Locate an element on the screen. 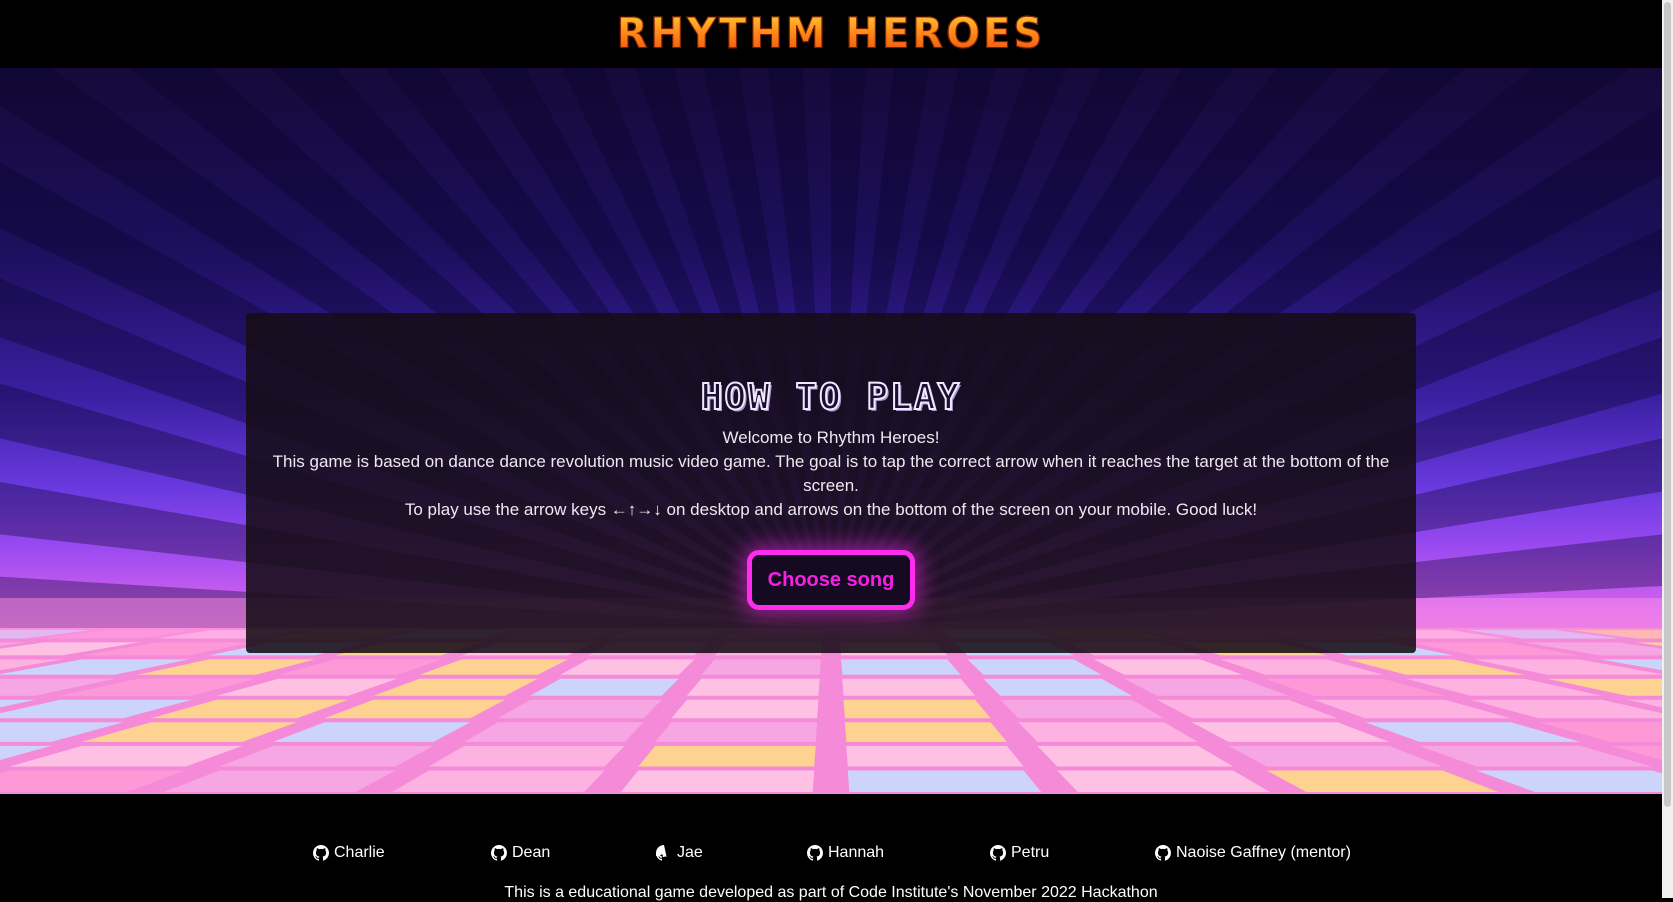 Image resolution: width=1673 pixels, height=902 pixels. contributor-name: Charlie is located at coordinates (359, 852).